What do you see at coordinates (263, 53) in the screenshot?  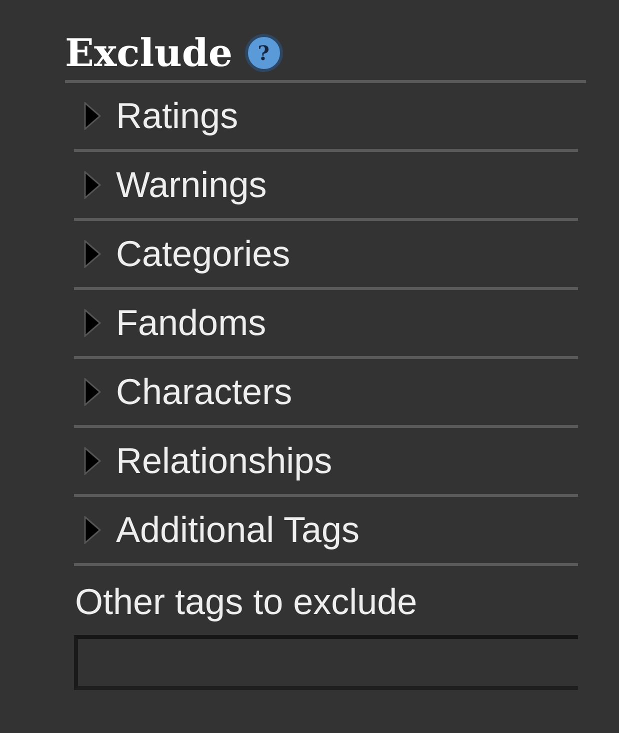 I see `help-button: ?` at bounding box center [263, 53].